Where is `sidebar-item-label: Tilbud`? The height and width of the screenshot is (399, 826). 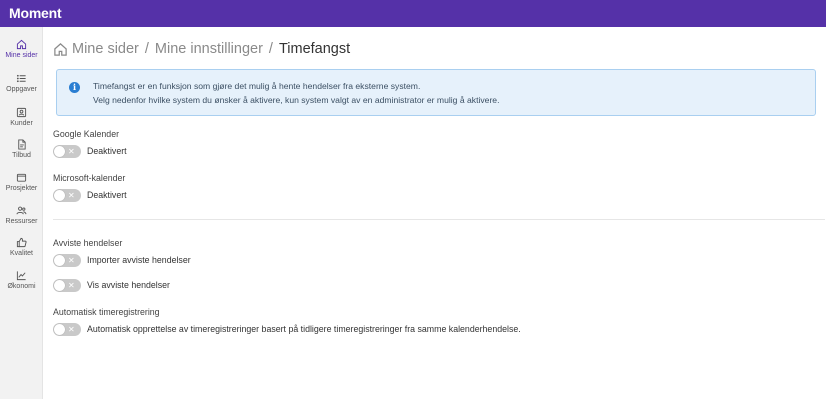
sidebar-item-label: Tilbud is located at coordinates (21, 155).